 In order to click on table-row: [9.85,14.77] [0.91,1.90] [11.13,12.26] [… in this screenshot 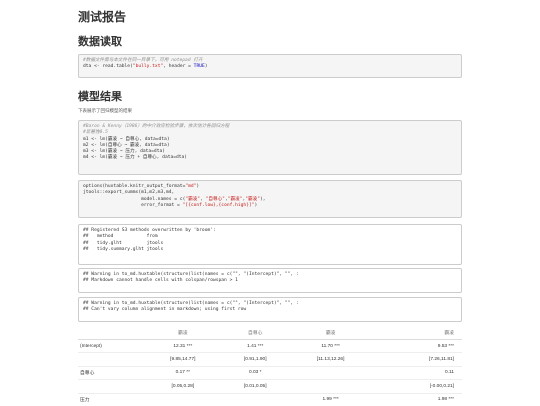, I will do `click(270, 359)`.